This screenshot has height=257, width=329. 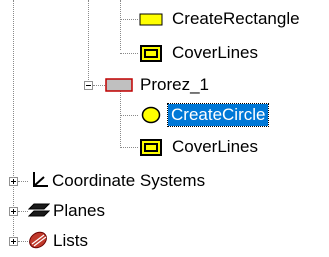 What do you see at coordinates (40, 179) in the screenshot?
I see `coordinate-systems-icon` at bounding box center [40, 179].